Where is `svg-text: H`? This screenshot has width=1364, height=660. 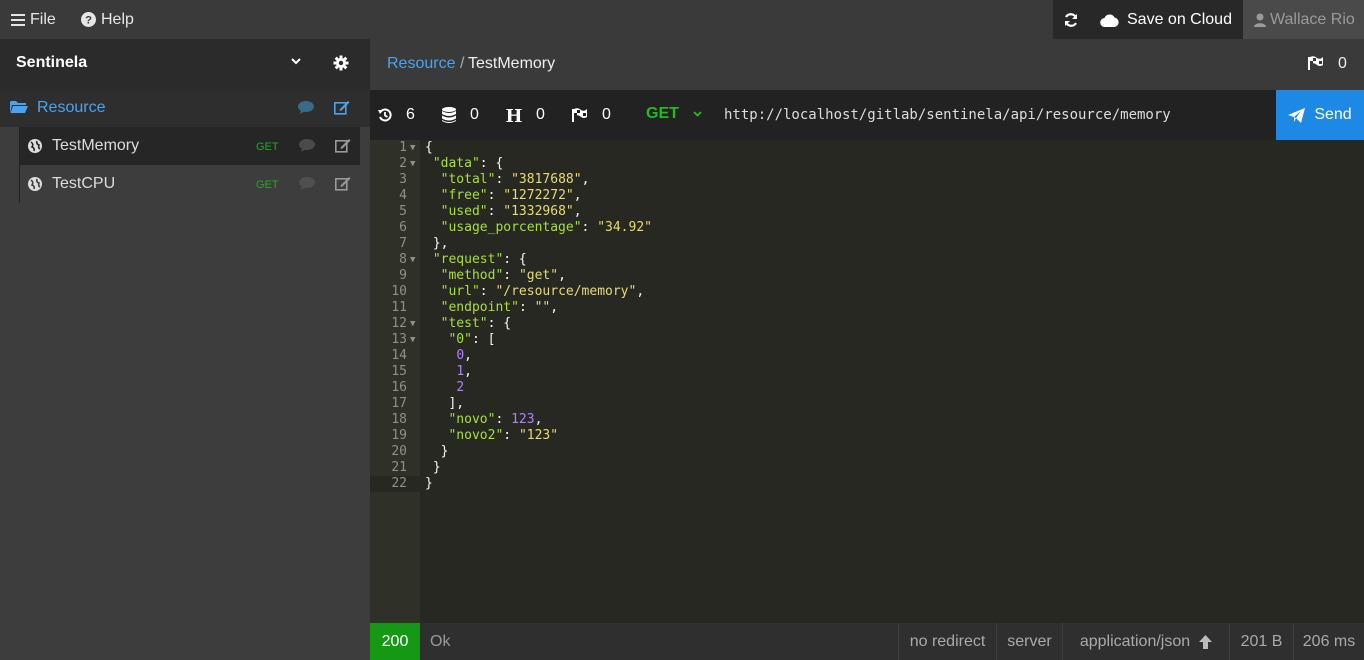 svg-text: H is located at coordinates (514, 115).